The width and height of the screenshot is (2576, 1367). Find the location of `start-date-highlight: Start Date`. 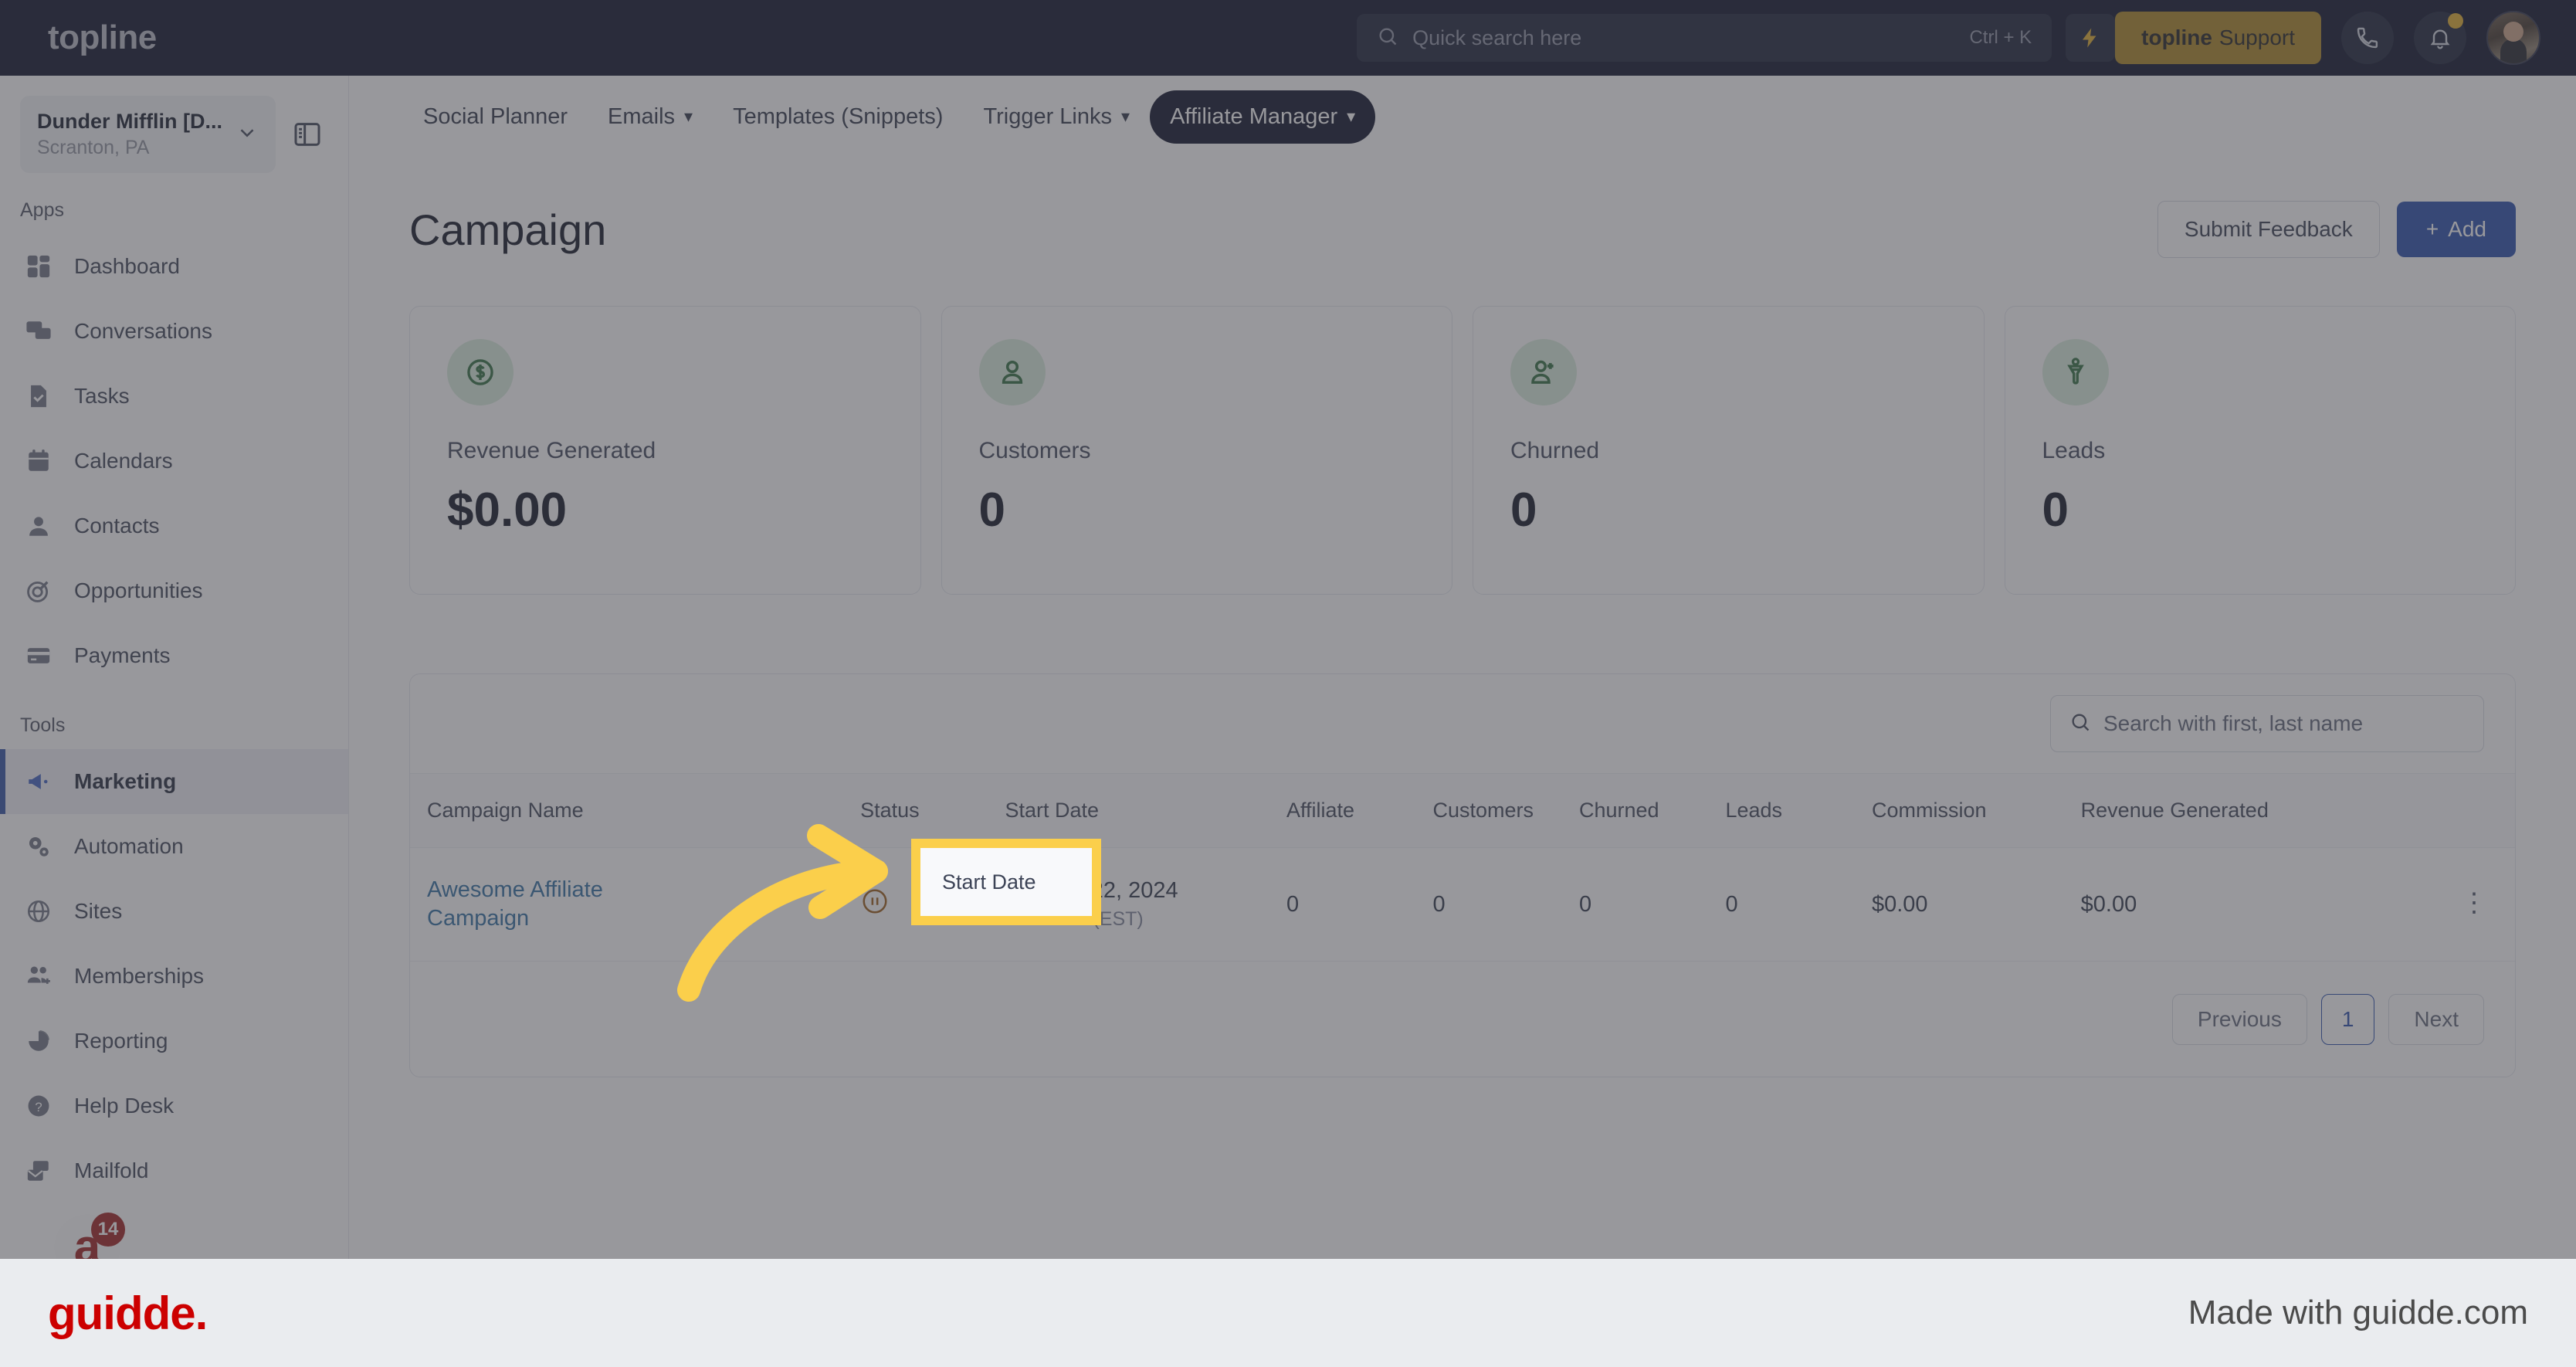

start-date-highlight: Start Date is located at coordinates (1006, 882).